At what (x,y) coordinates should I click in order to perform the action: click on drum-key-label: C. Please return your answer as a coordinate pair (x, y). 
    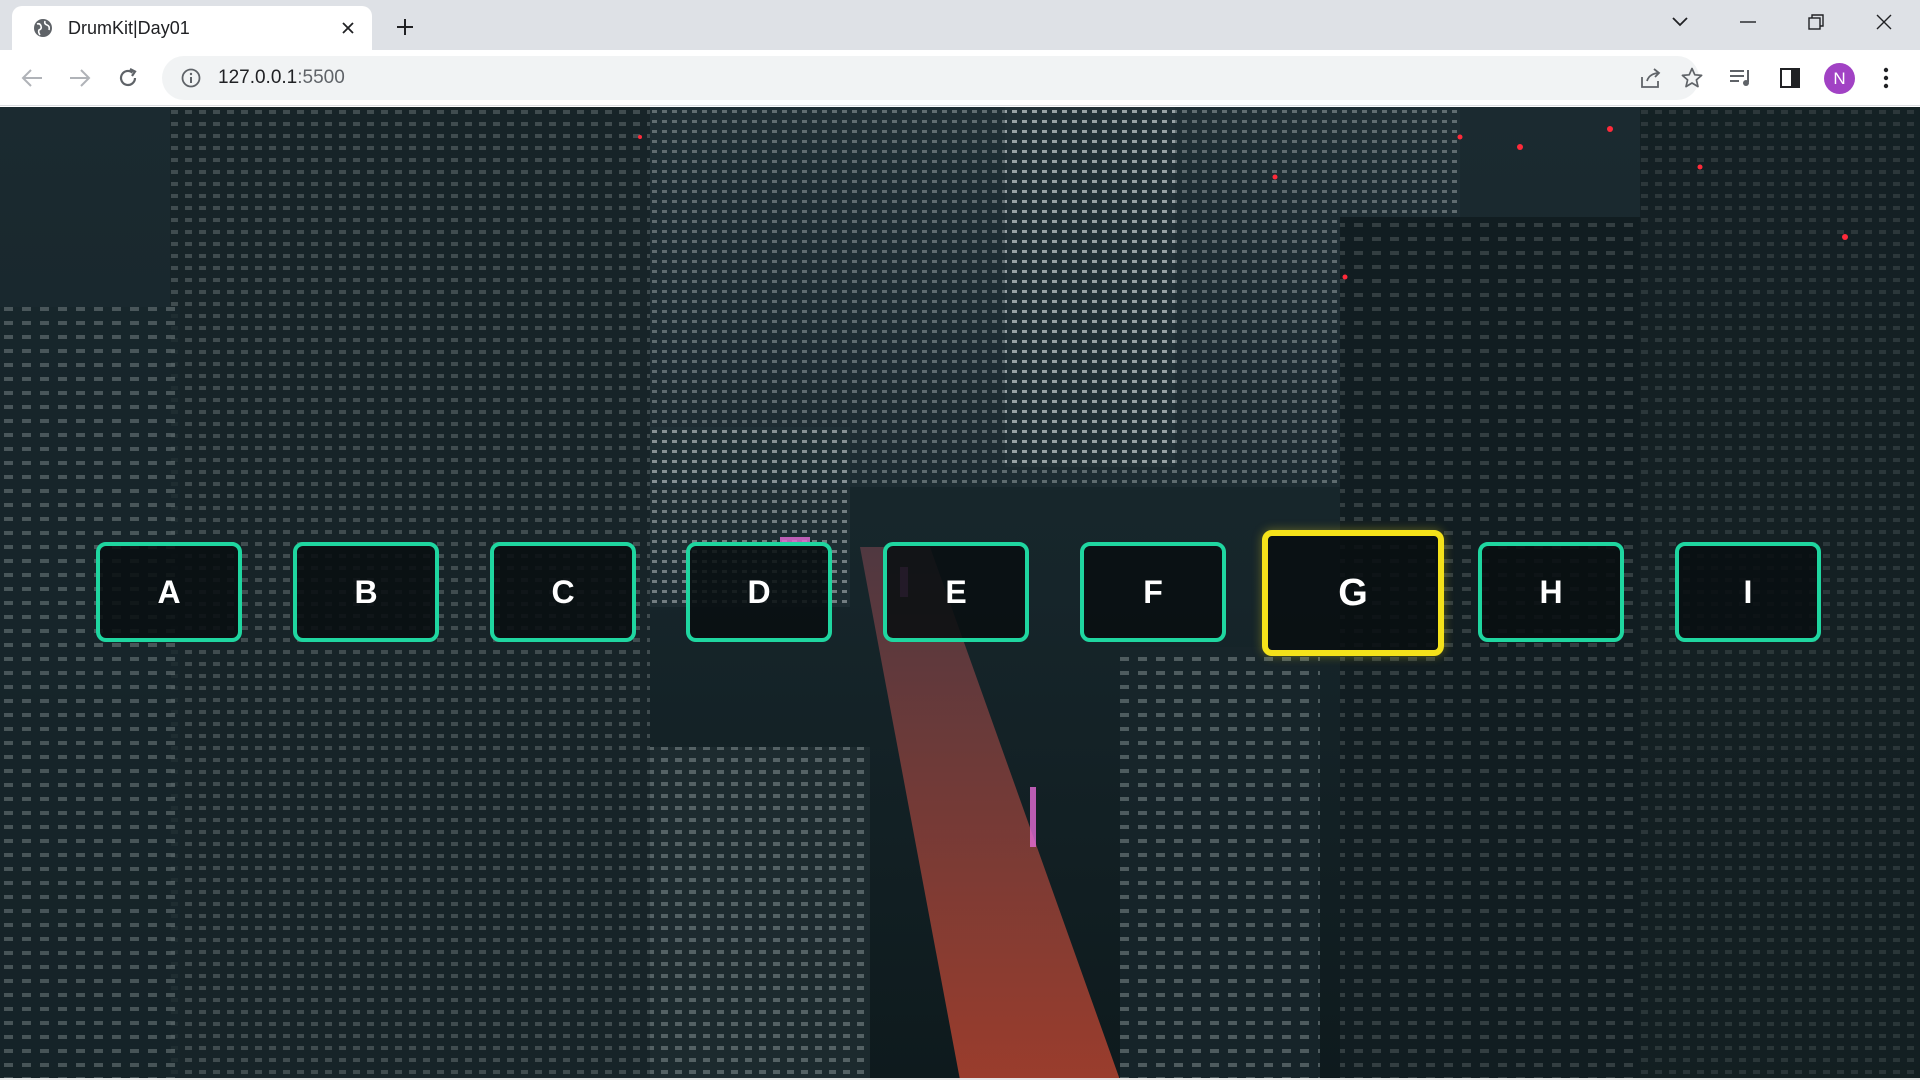
    Looking at the image, I should click on (563, 591).